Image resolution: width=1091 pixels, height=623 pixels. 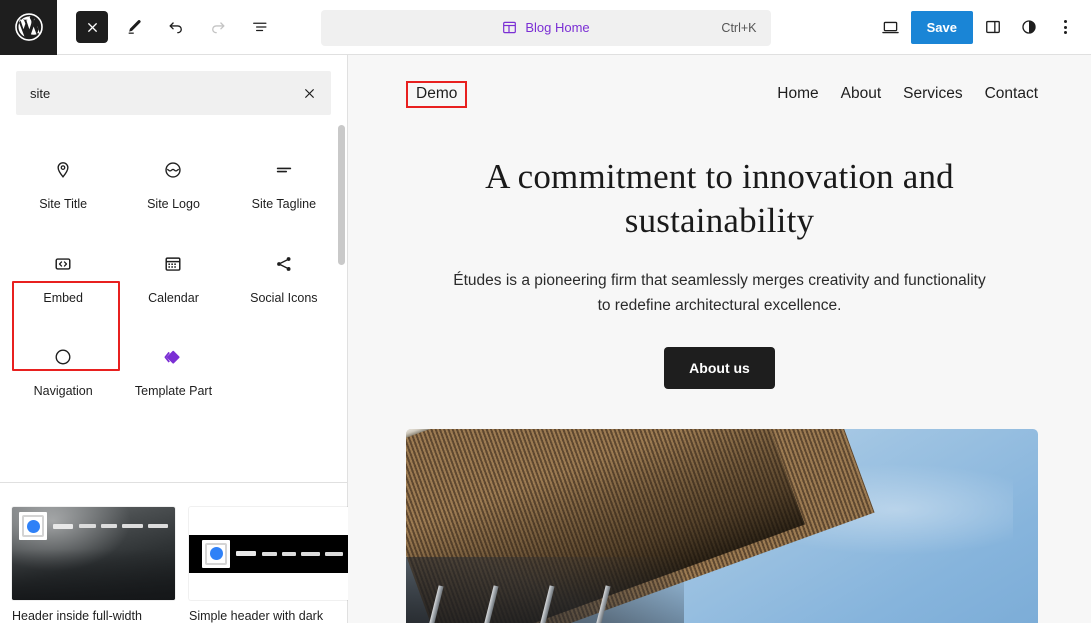 I want to click on undo-button, so click(x=176, y=27).